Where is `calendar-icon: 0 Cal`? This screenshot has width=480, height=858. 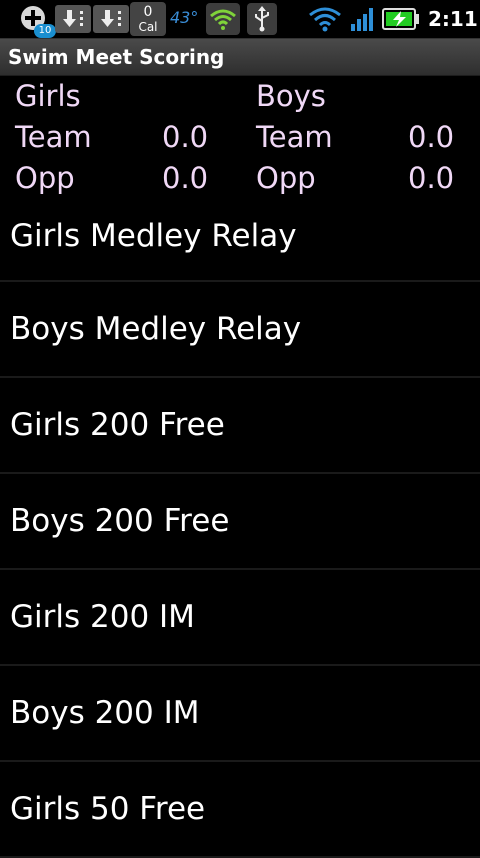
calendar-icon: 0 Cal is located at coordinates (148, 19).